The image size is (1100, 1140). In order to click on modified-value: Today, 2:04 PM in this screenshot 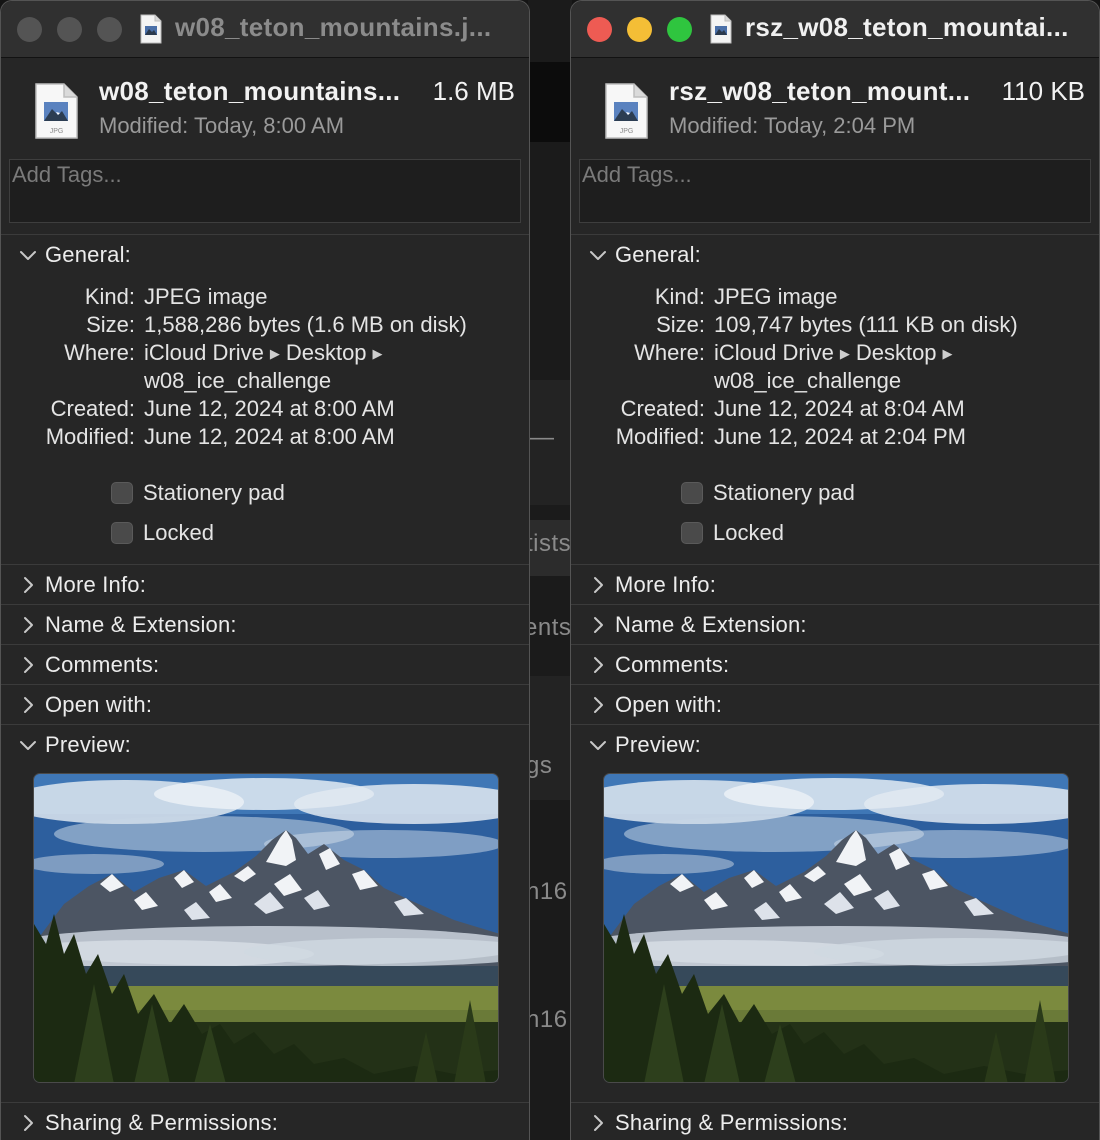, I will do `click(840, 125)`.